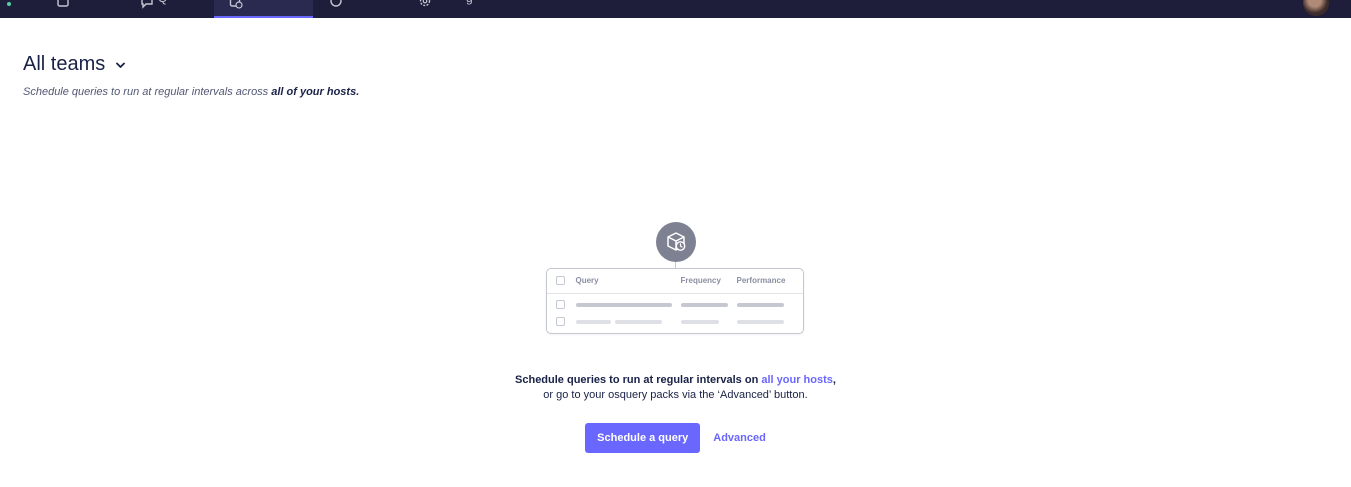  Describe the element at coordinates (761, 280) in the screenshot. I see `column-performance: Performance` at that location.